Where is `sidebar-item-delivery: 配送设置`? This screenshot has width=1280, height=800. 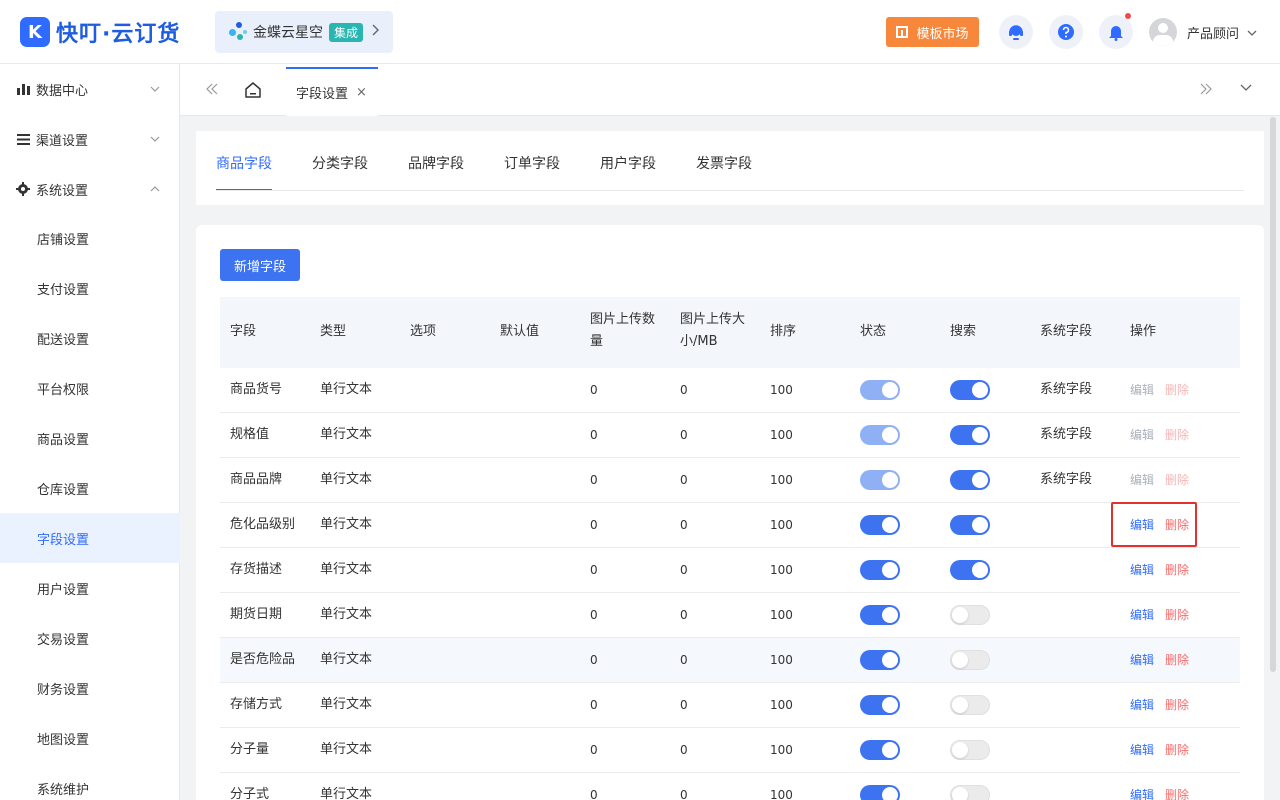 sidebar-item-delivery: 配送设置 is located at coordinates (90, 338).